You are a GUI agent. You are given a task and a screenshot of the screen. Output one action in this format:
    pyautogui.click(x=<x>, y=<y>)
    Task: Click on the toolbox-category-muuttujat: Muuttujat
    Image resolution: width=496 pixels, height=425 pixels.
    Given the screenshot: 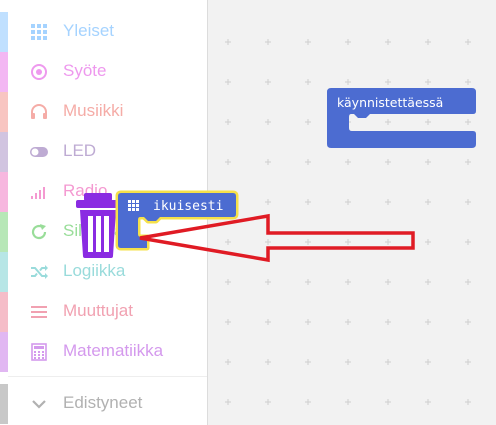 What is the action you would take?
    pyautogui.click(x=103, y=312)
    